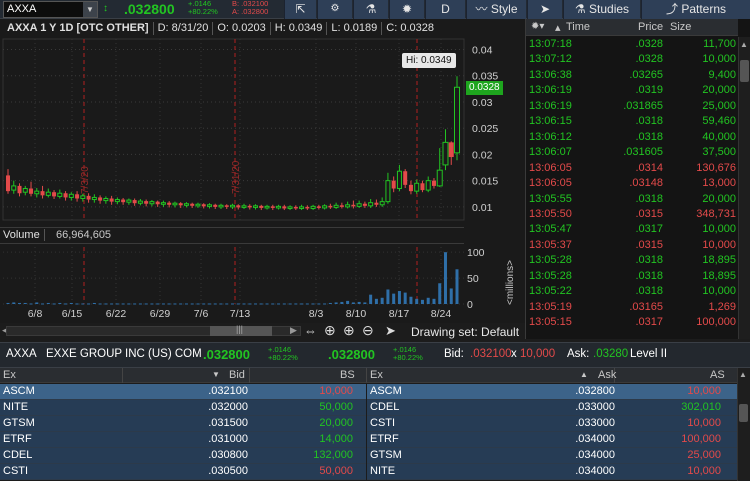  I want to click on ask-row: CSTI .033000 10,000, so click(552, 424).